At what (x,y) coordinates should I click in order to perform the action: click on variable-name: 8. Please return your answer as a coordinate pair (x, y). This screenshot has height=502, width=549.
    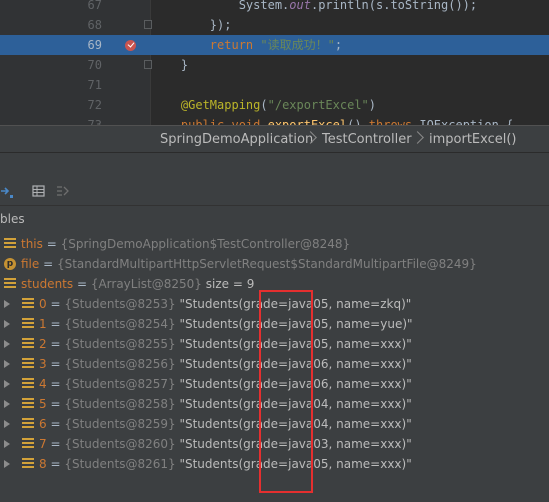
    Looking at the image, I should click on (43, 464).